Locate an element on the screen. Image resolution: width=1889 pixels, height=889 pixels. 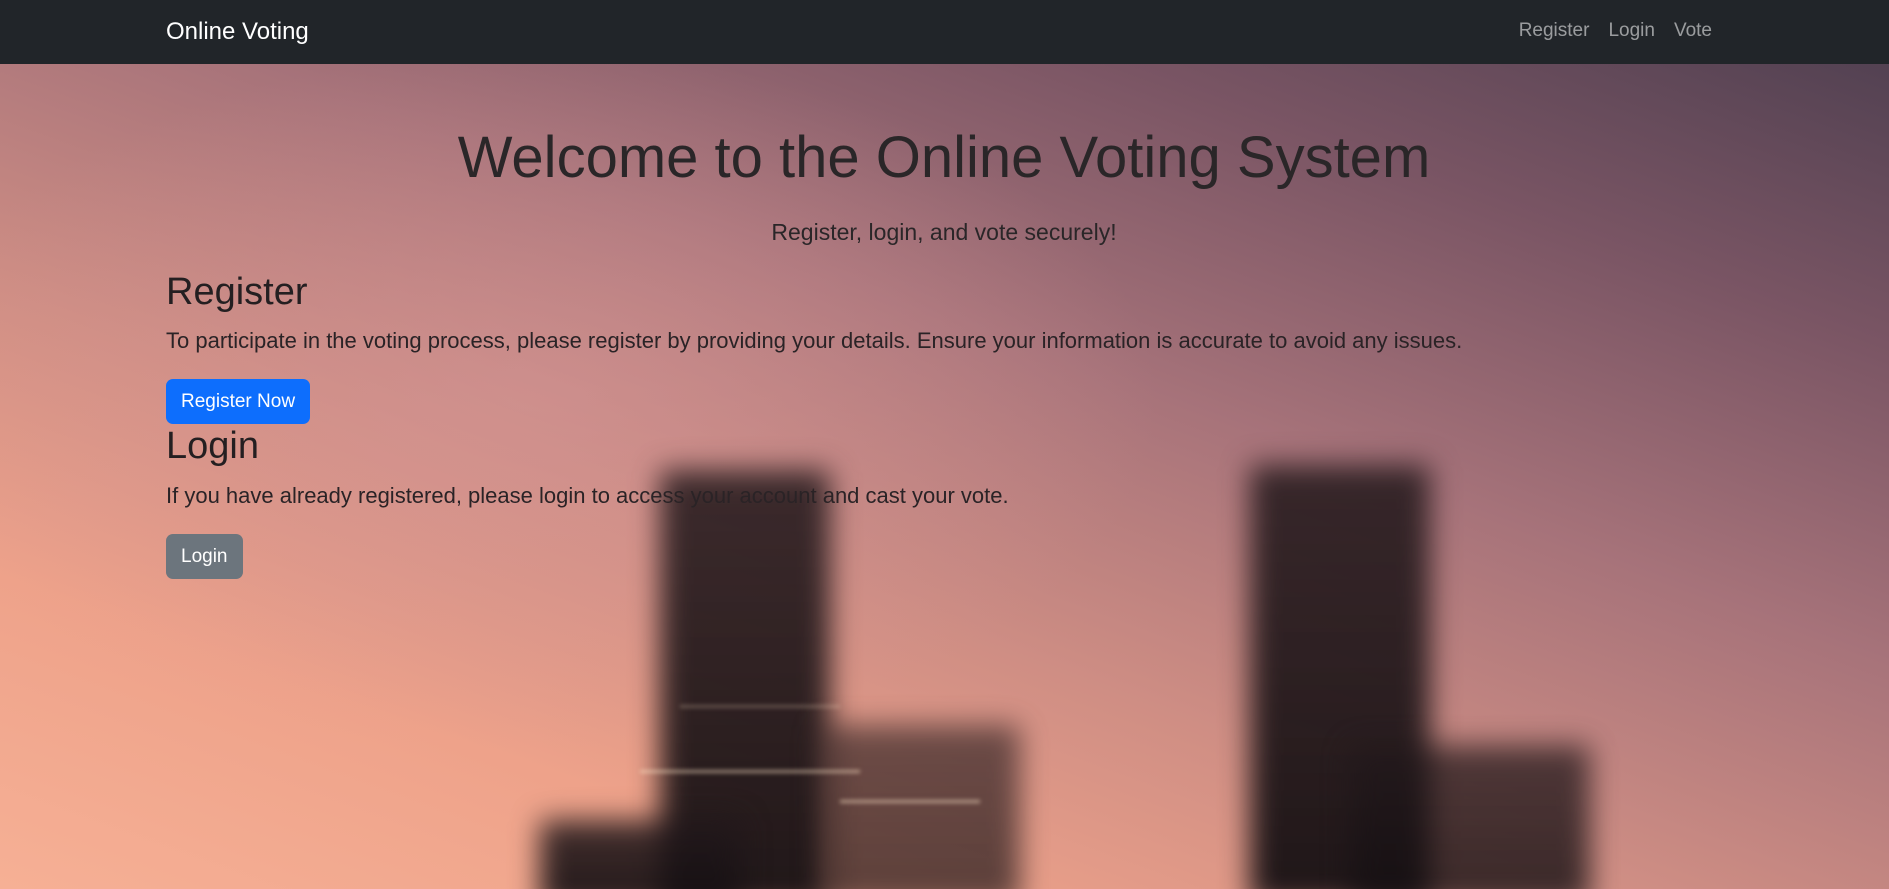
top-navbar: Online Voting Register Login Vote is located at coordinates (944, 32).